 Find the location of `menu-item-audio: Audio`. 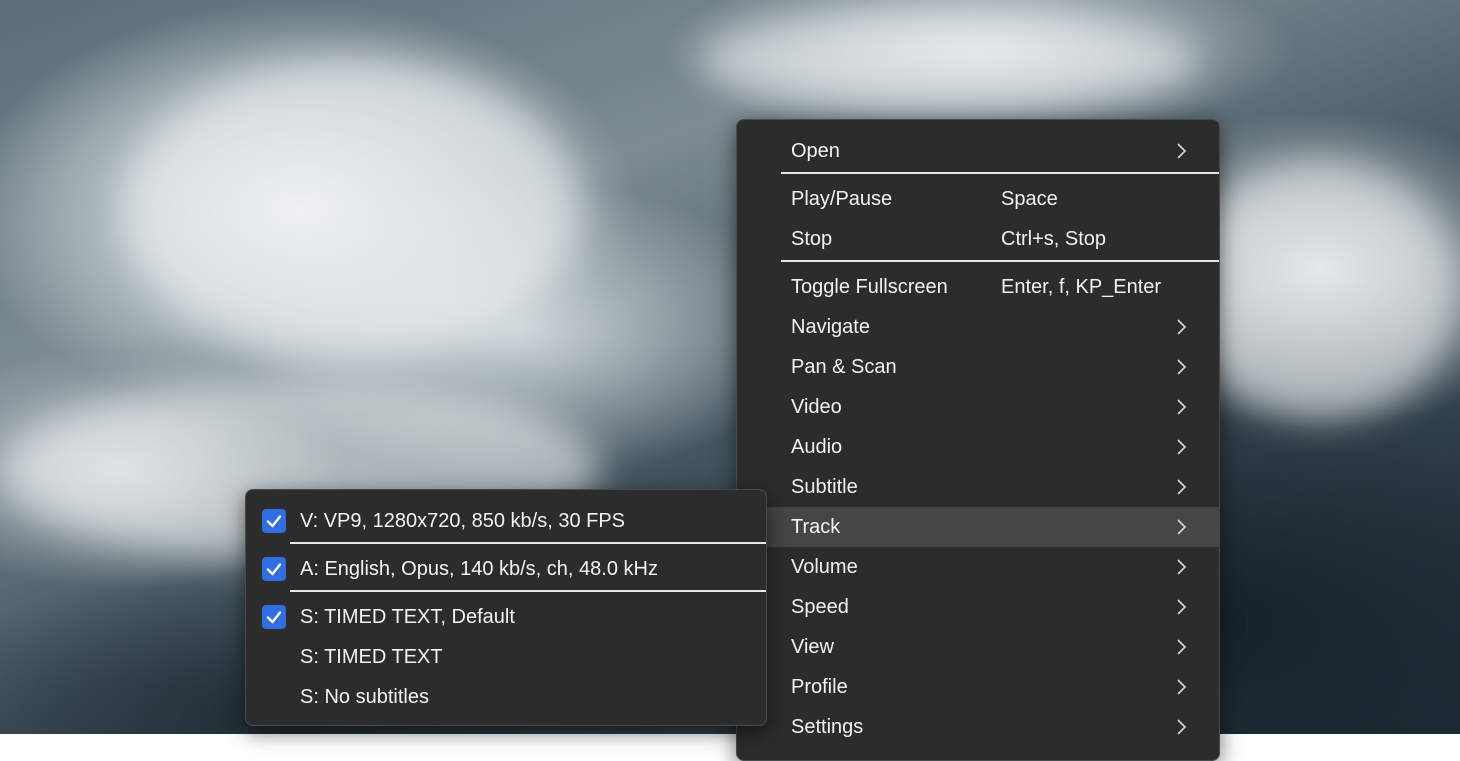

menu-item-audio: Audio is located at coordinates (978, 447).